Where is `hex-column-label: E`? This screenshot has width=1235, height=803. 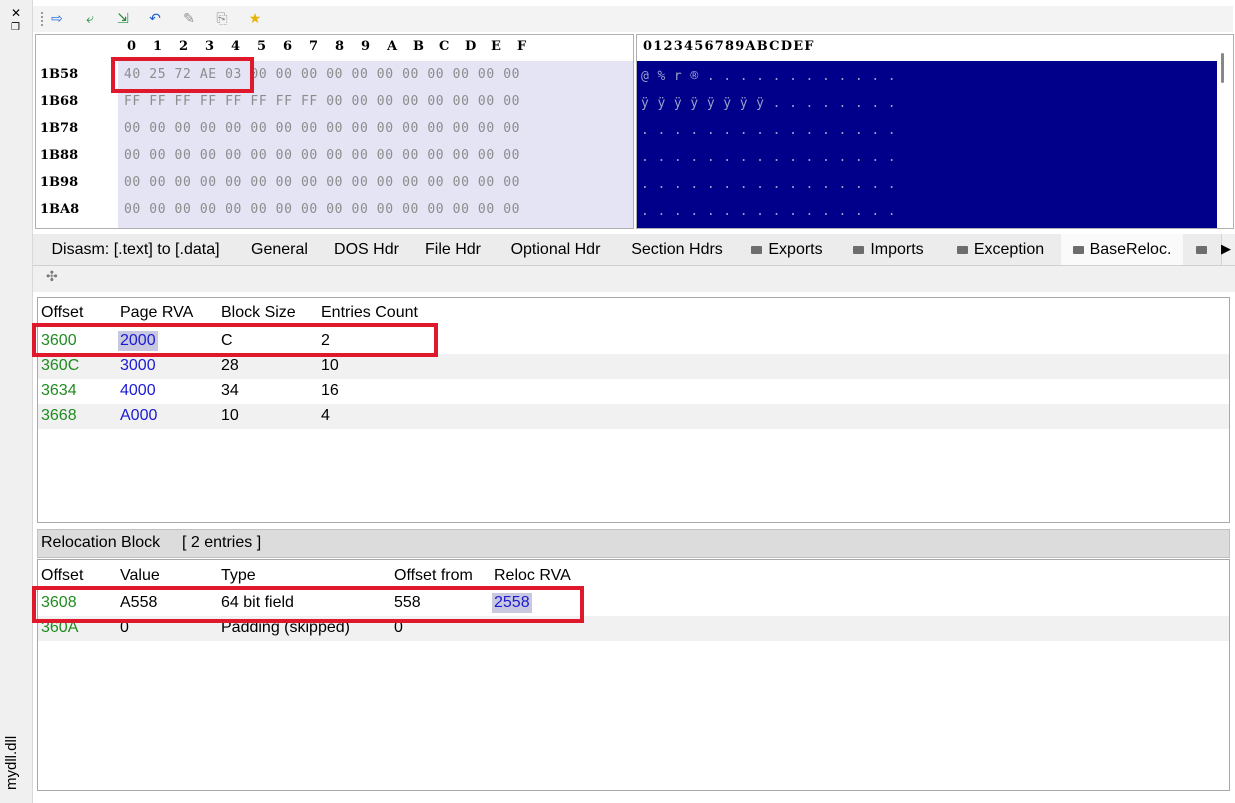 hex-column-label: E is located at coordinates (496, 46).